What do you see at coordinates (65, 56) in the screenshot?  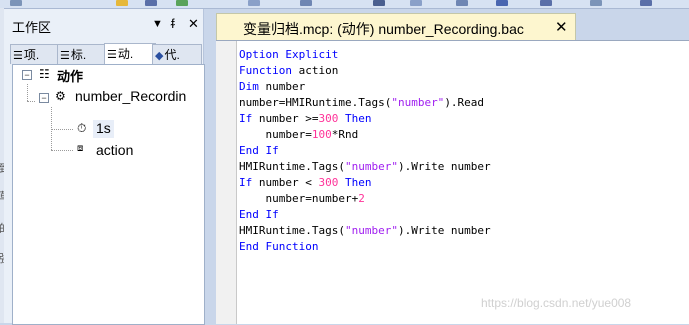 I see `tag-icon: ☰` at bounding box center [65, 56].